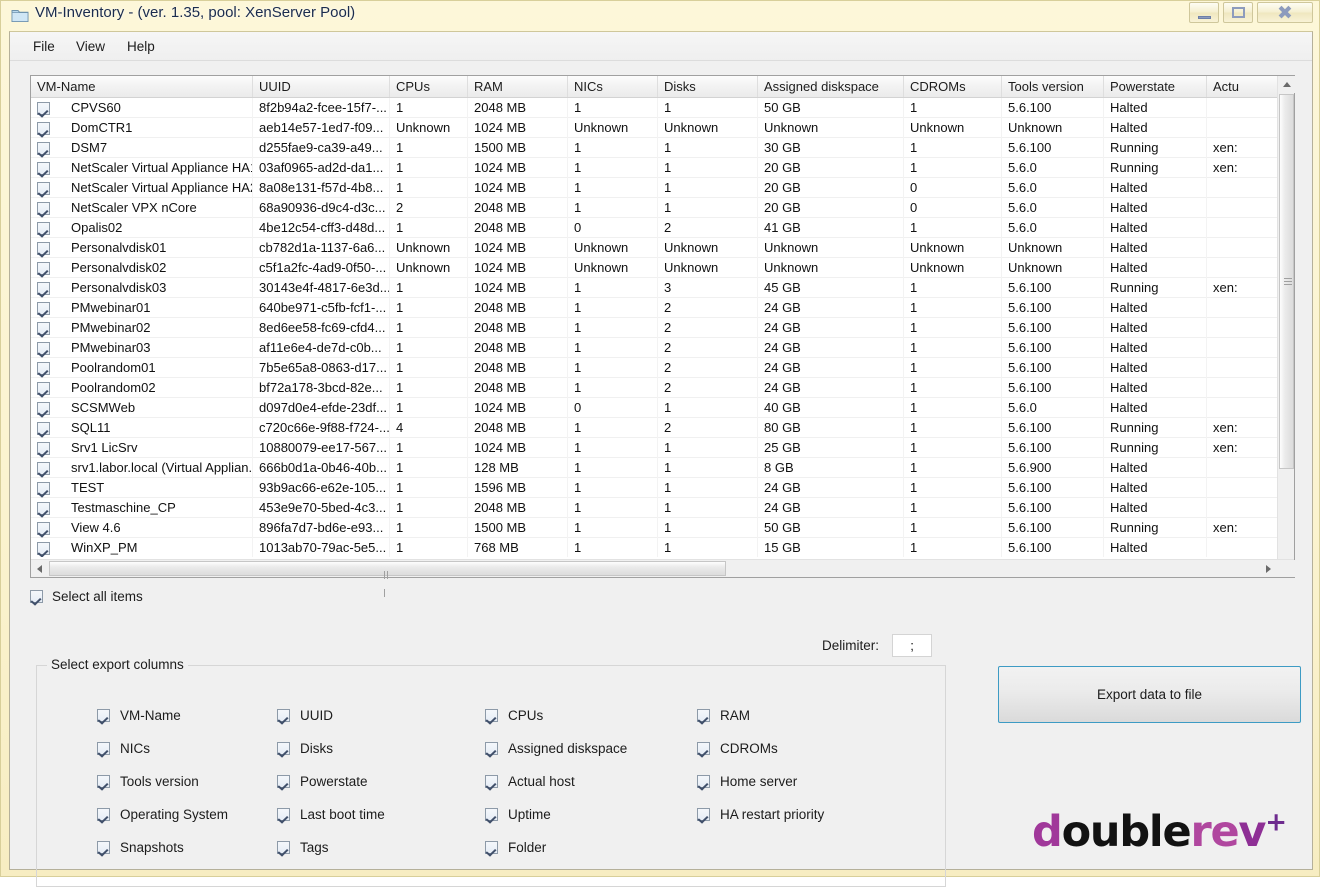 This screenshot has height=887, width=1320. What do you see at coordinates (912, 645) in the screenshot?
I see `delimiter-input: ;` at bounding box center [912, 645].